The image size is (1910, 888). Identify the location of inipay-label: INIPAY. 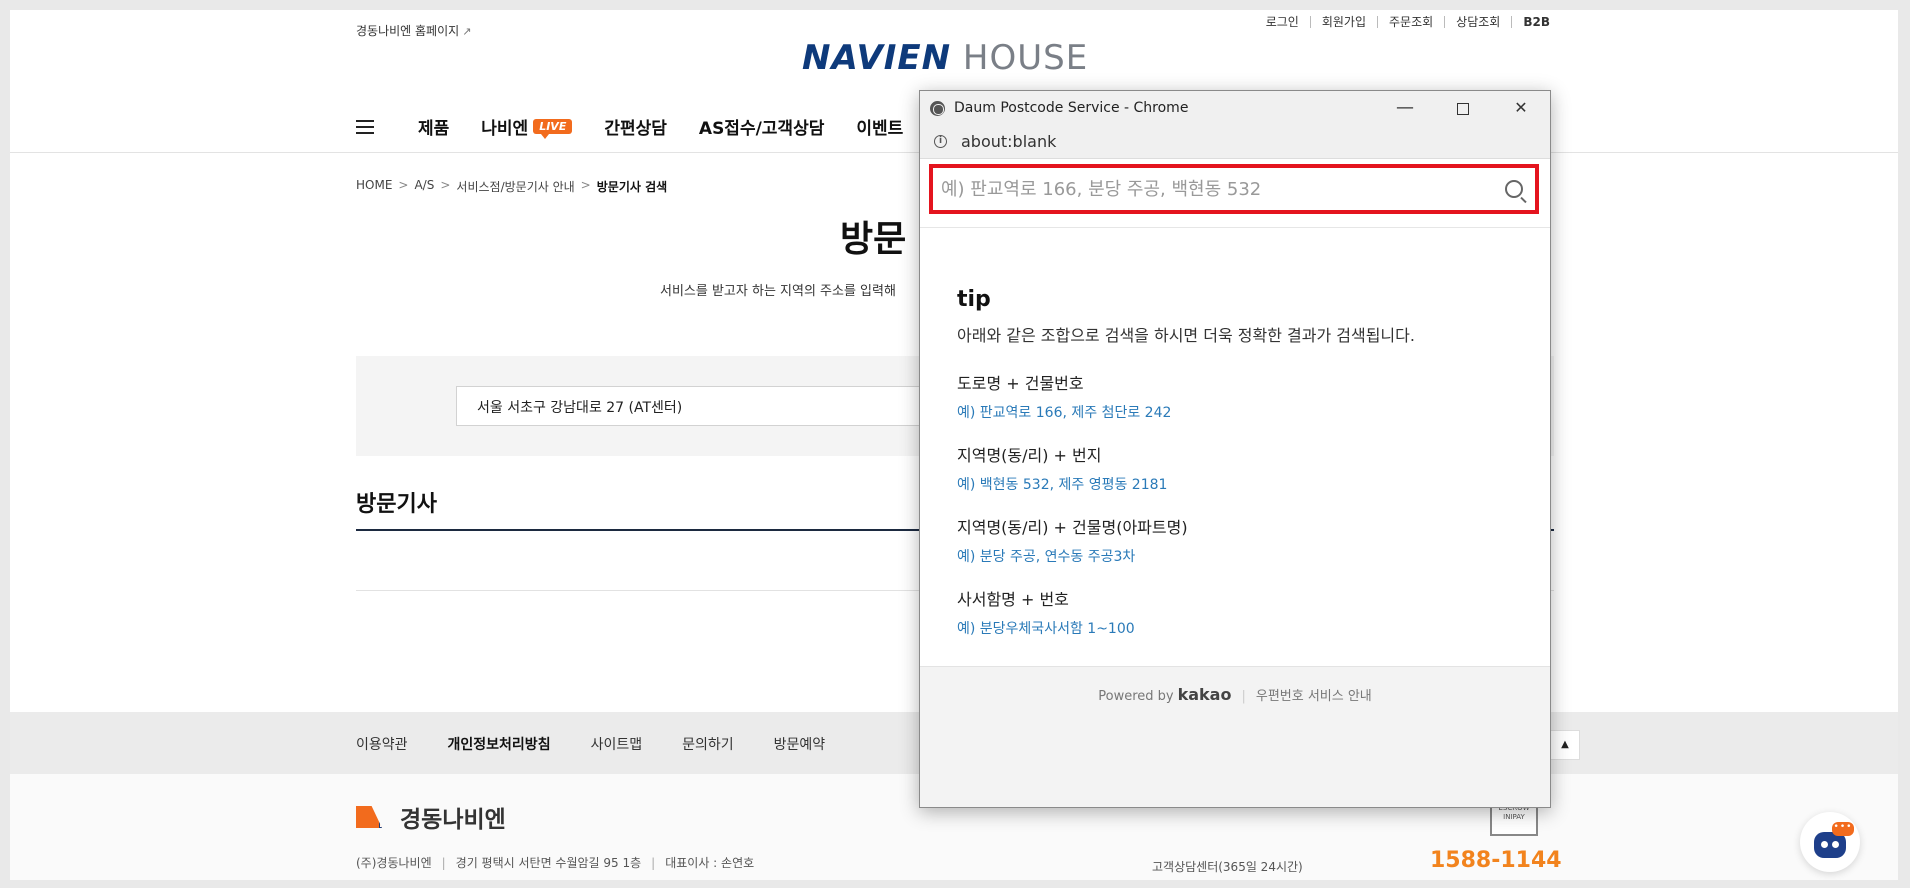
(1514, 817).